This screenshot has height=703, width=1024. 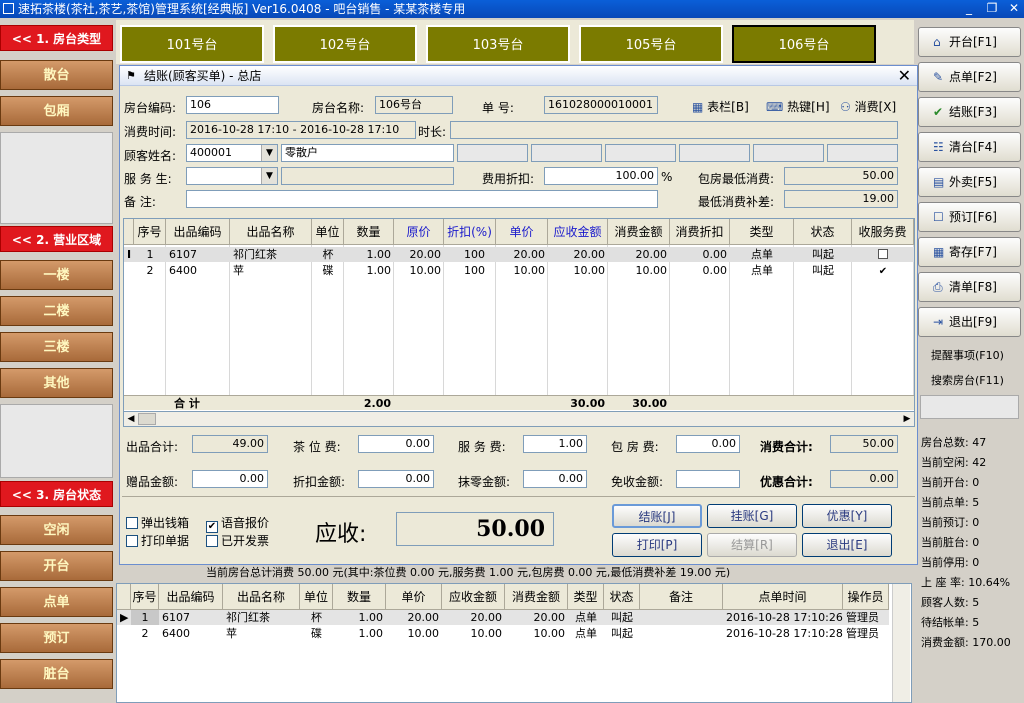 What do you see at coordinates (56, 75) in the screenshot?
I see `room-type-item: 散台` at bounding box center [56, 75].